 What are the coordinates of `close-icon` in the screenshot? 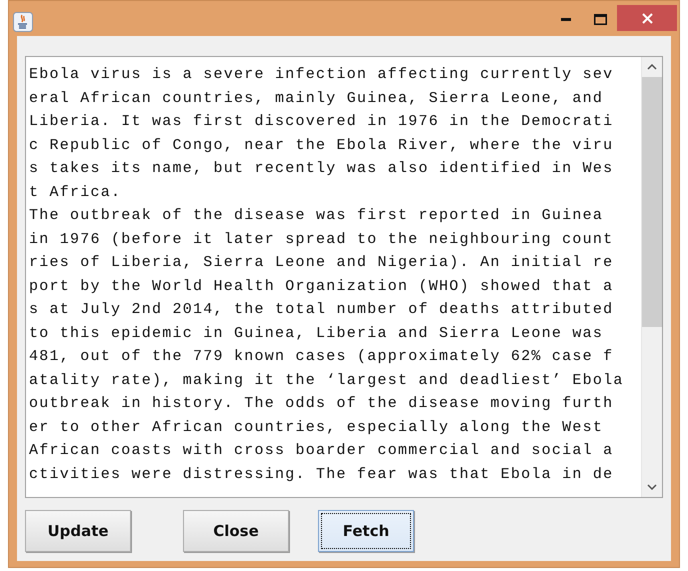 It's located at (647, 18).